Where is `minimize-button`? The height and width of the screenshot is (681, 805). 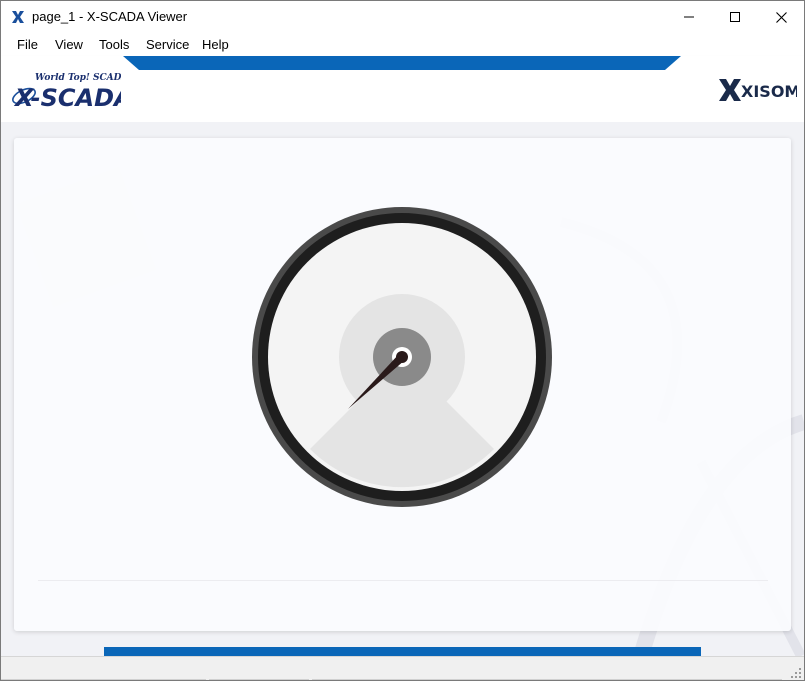
minimize-button is located at coordinates (689, 17).